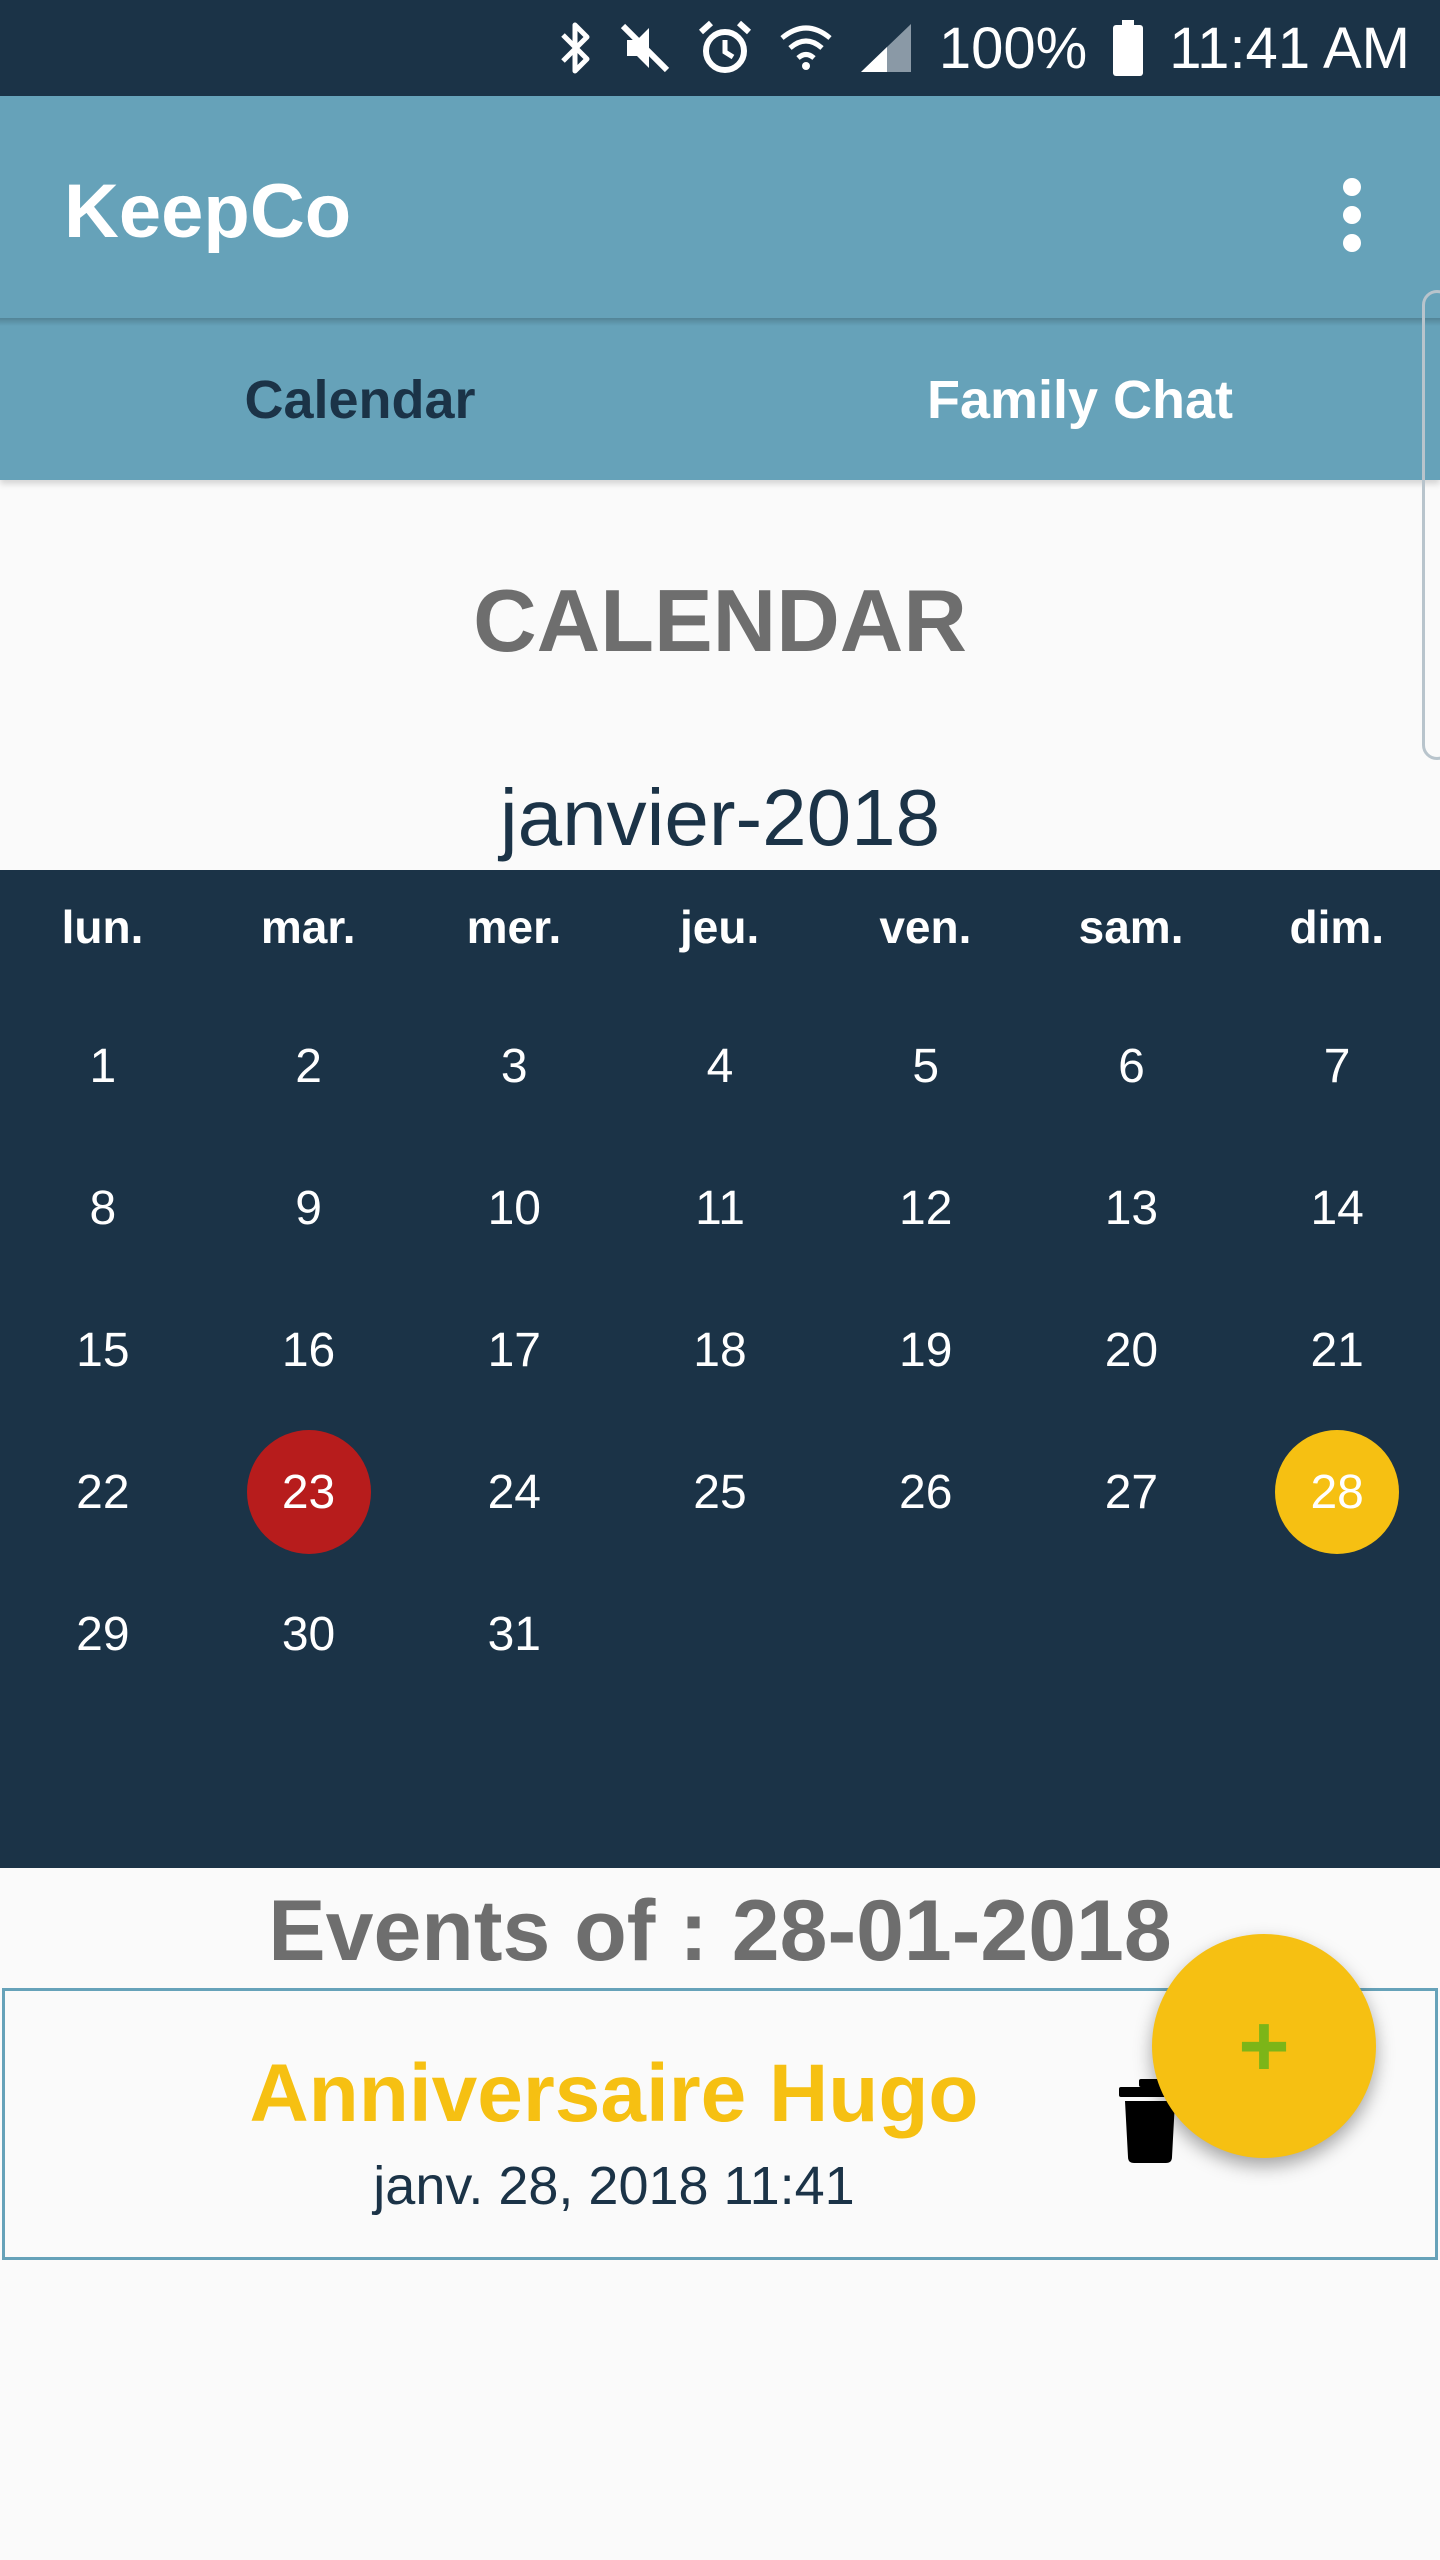 This screenshot has width=1440, height=2560. I want to click on more-vert-icon, so click(1352, 215).